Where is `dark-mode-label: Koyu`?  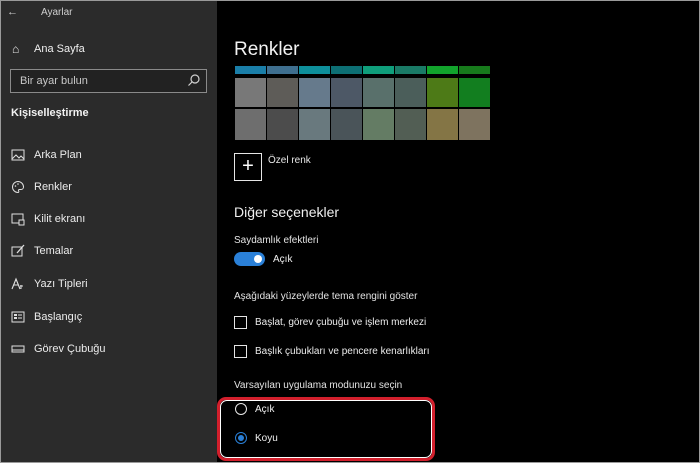 dark-mode-label: Koyu is located at coordinates (266, 438).